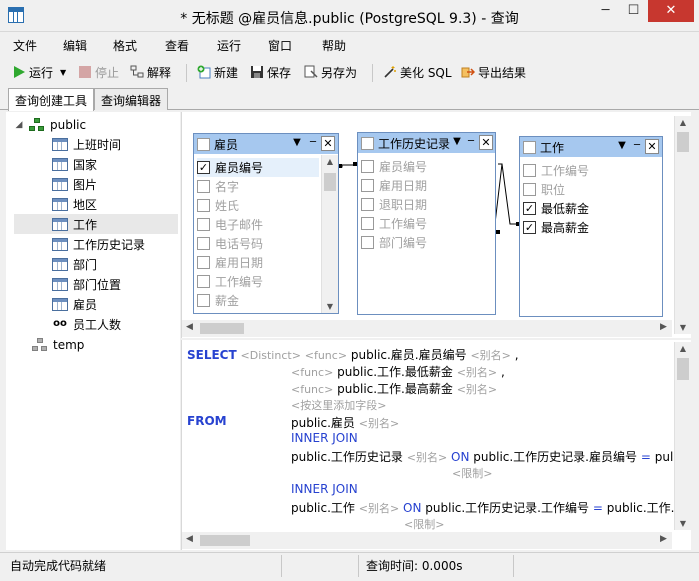 This screenshot has height=581, width=699. What do you see at coordinates (177, 45) in the screenshot?
I see `menu-view: 查看` at bounding box center [177, 45].